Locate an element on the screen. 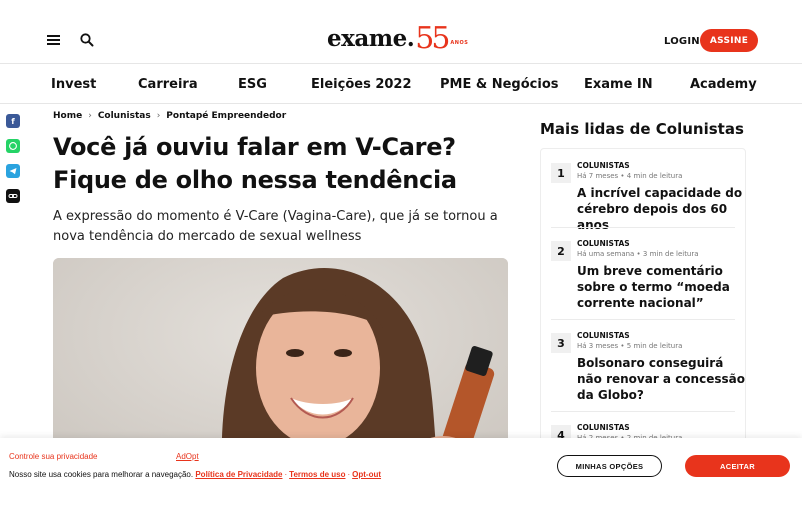 This screenshot has width=802, height=510. adopt-link: AdOpt is located at coordinates (187, 456).